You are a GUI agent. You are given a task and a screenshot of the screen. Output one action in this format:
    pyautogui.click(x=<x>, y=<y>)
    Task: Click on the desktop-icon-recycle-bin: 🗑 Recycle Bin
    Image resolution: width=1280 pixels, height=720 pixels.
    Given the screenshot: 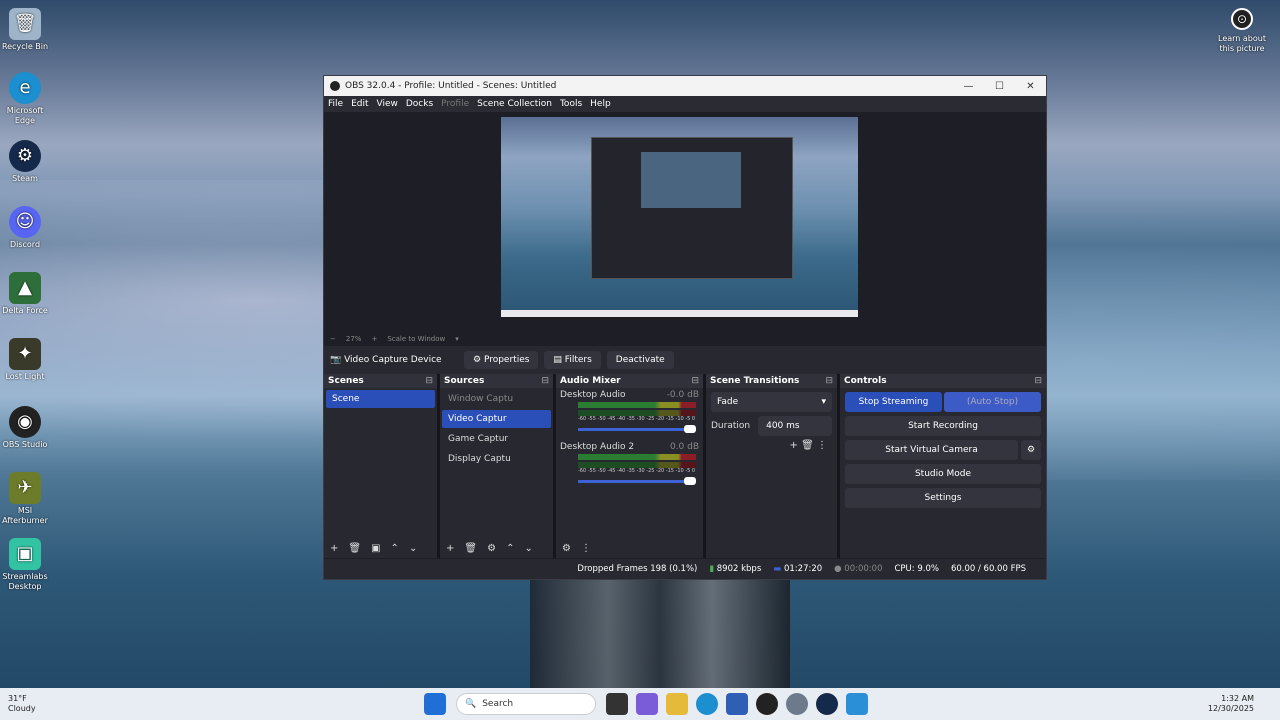 What is the action you would take?
    pyautogui.click(x=25, y=30)
    